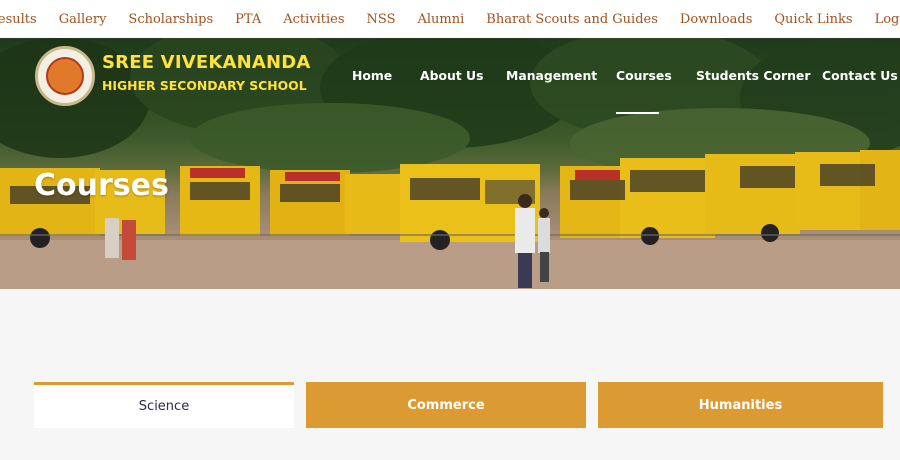 The width and height of the screenshot is (900, 460). I want to click on top-nav-downloads: Downloads, so click(716, 19).